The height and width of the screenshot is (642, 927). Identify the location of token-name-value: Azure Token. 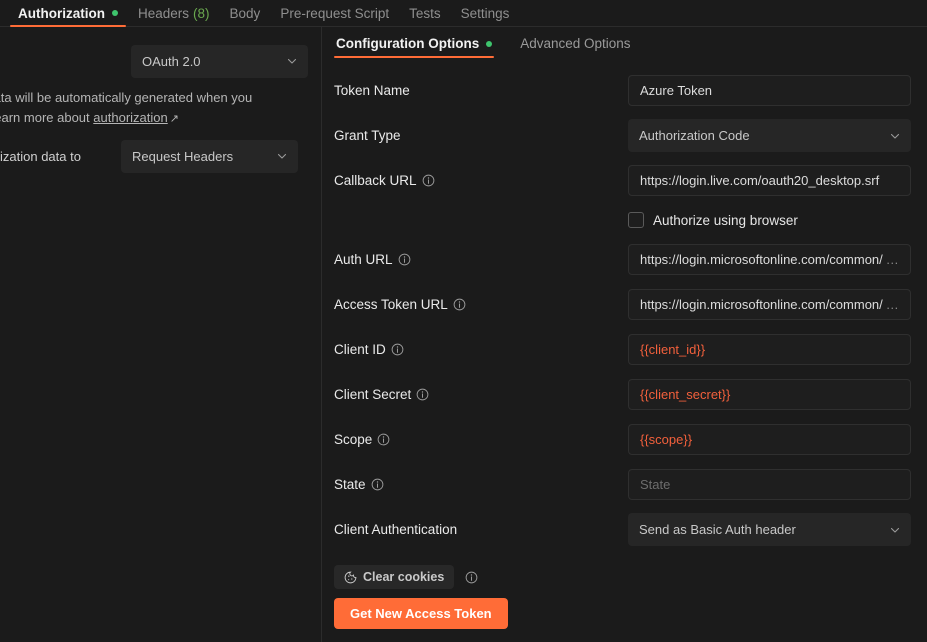
(676, 90).